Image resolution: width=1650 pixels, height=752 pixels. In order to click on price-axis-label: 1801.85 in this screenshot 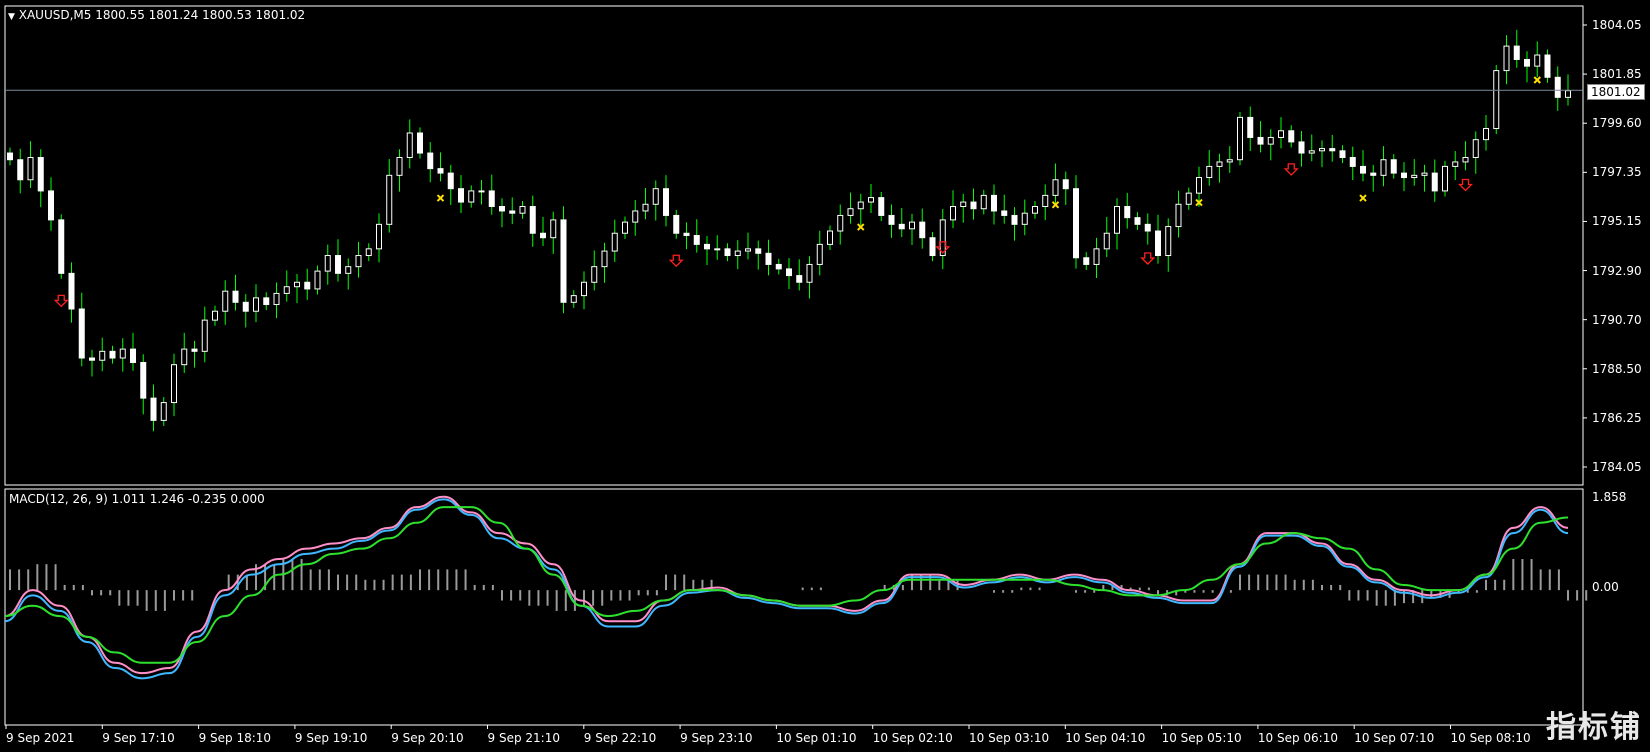, I will do `click(1617, 74)`.